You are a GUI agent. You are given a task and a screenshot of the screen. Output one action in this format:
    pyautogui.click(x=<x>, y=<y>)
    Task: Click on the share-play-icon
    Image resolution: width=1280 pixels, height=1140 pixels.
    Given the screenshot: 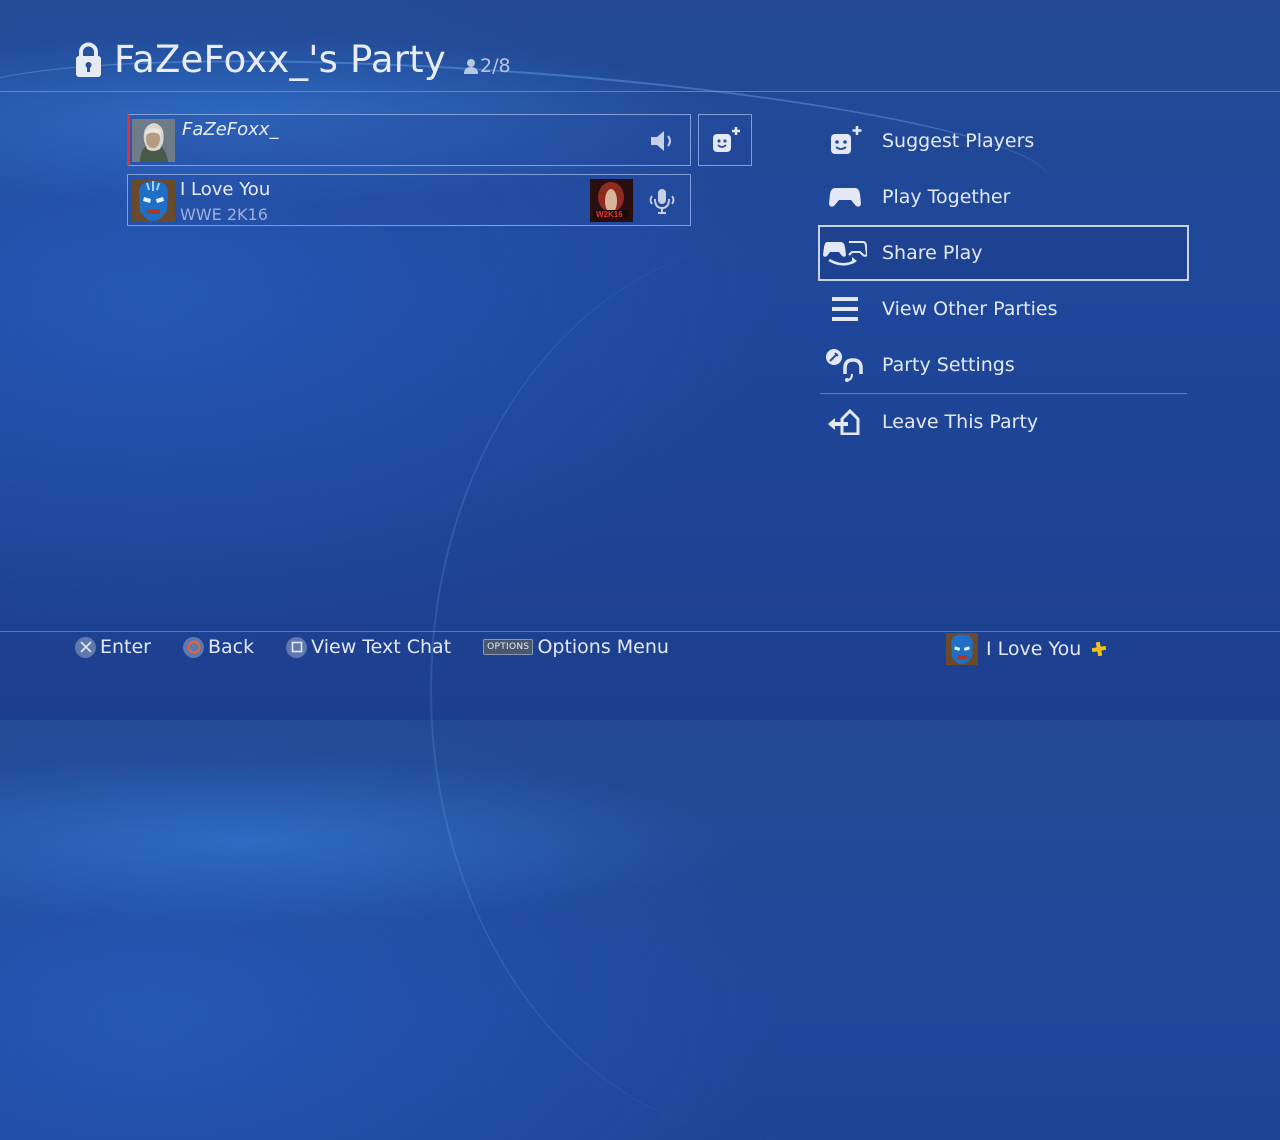 What is the action you would take?
    pyautogui.click(x=845, y=253)
    